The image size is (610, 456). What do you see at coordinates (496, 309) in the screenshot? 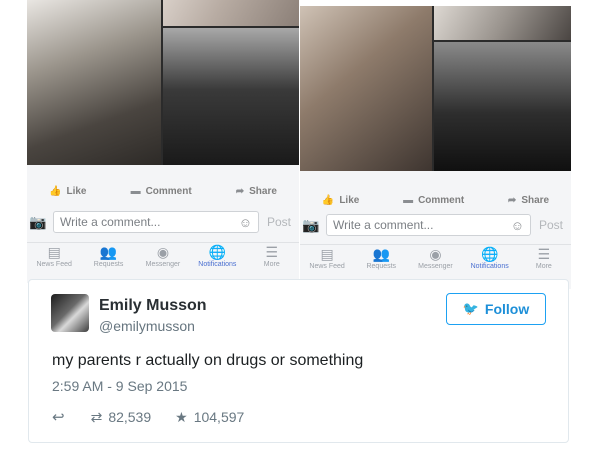
I see `follow-button: 🐦 Follow` at bounding box center [496, 309].